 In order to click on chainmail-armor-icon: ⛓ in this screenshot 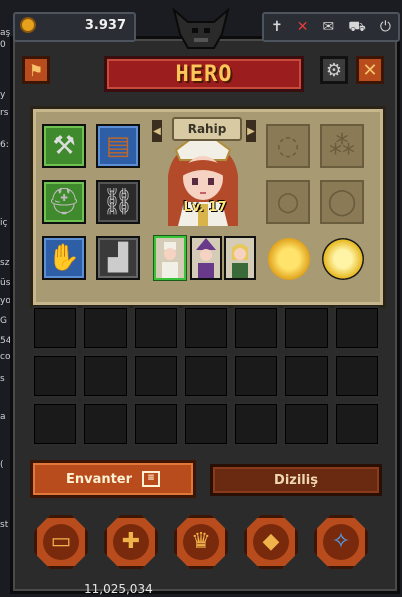, I will do `click(118, 202)`.